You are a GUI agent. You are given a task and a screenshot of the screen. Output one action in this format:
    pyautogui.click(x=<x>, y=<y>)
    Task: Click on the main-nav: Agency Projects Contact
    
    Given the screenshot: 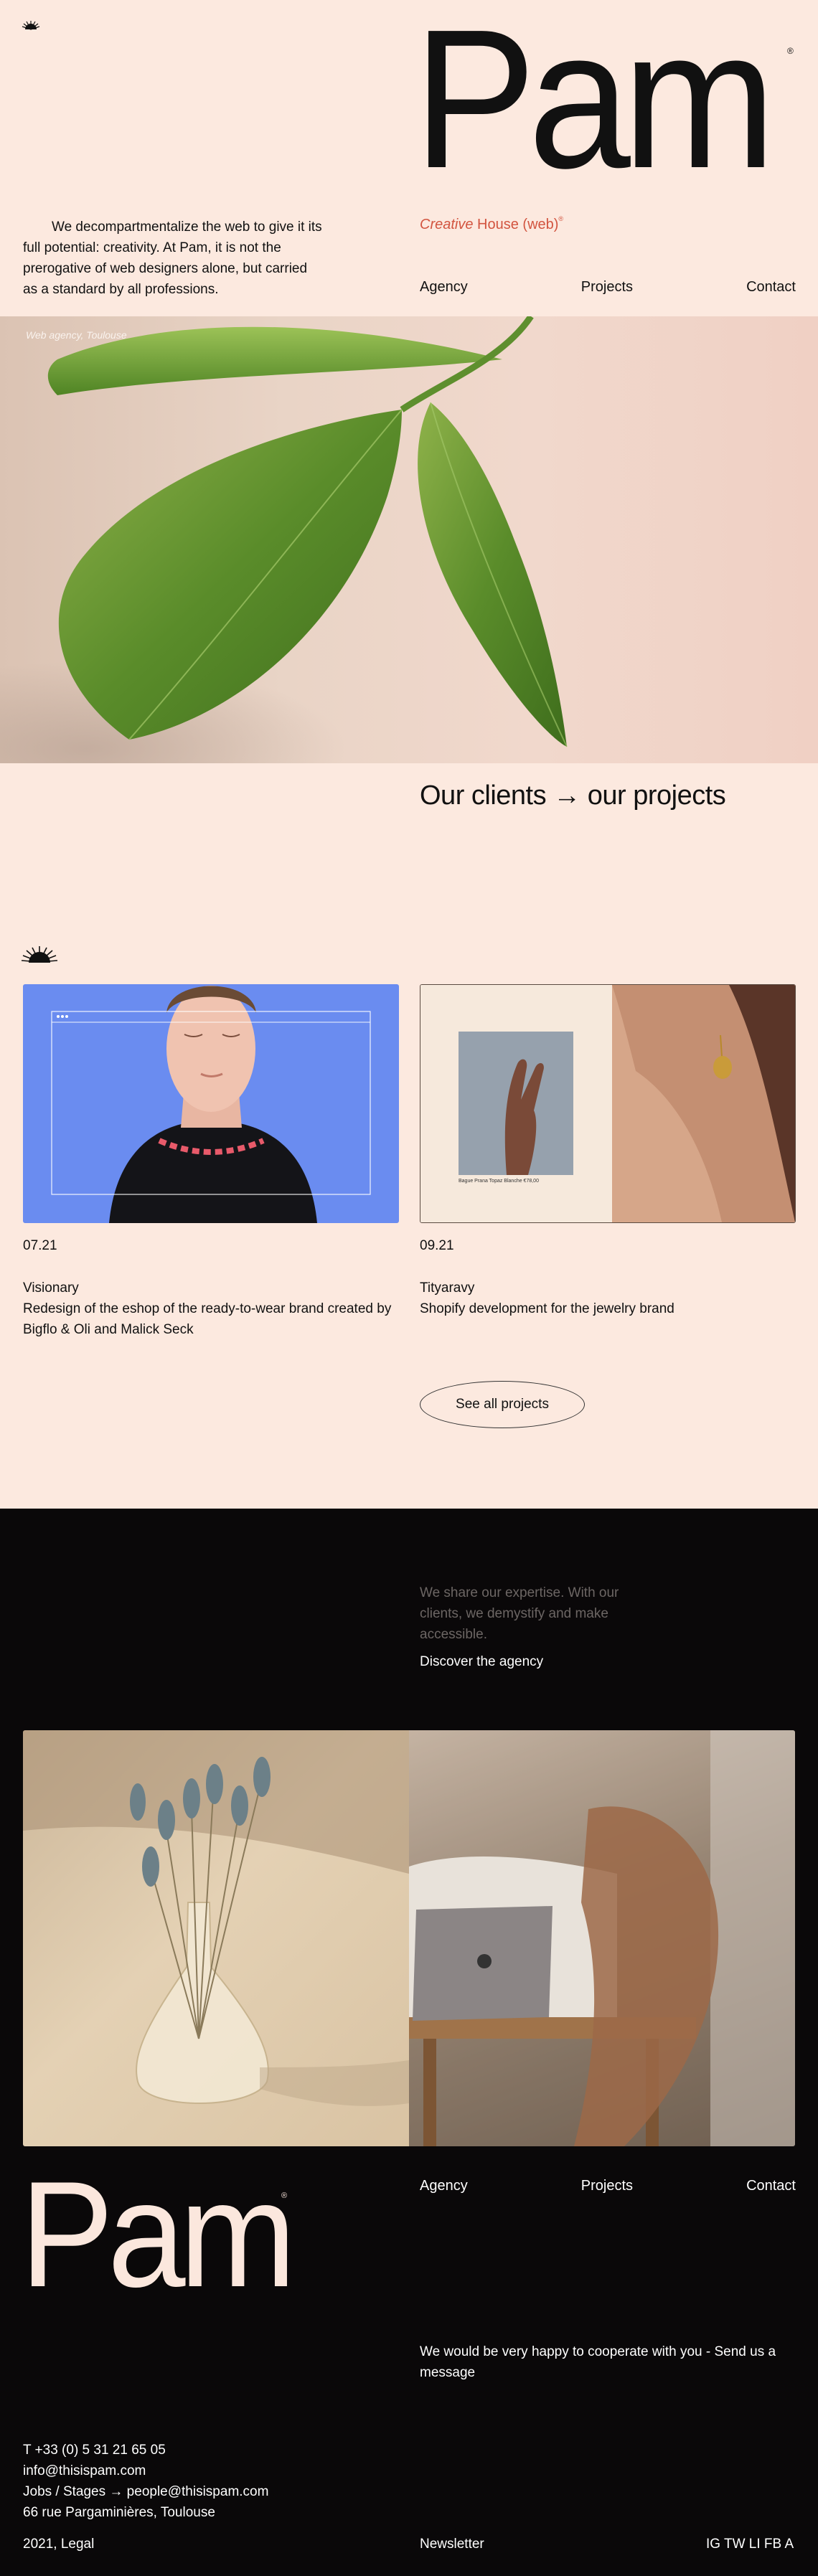 What is the action you would take?
    pyautogui.click(x=608, y=287)
    